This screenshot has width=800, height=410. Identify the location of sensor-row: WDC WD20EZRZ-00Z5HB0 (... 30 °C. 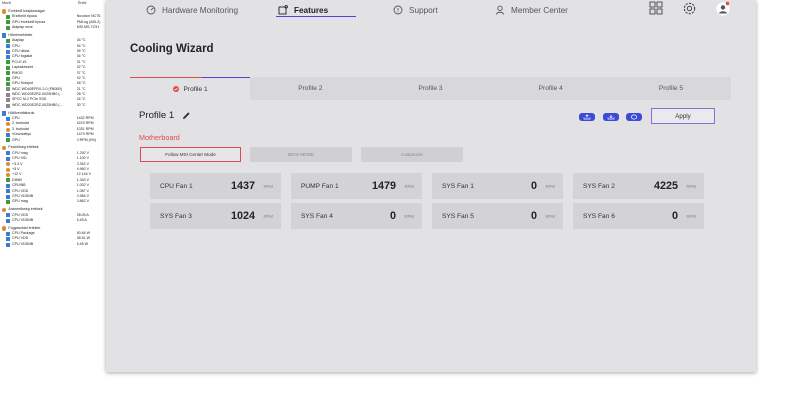
(53, 105).